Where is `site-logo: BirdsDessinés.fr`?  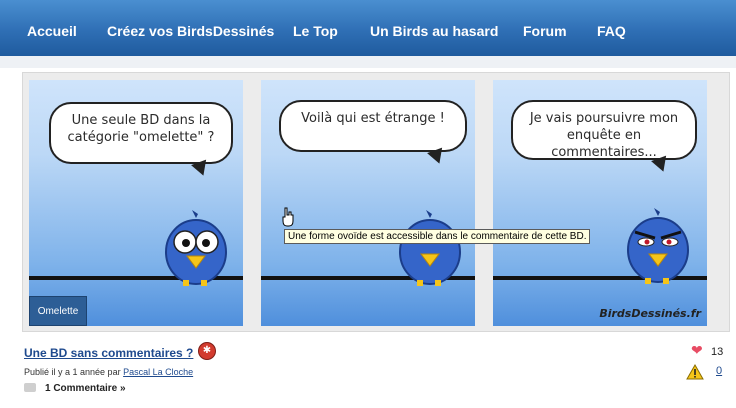 site-logo: BirdsDessinés.fr is located at coordinates (650, 313).